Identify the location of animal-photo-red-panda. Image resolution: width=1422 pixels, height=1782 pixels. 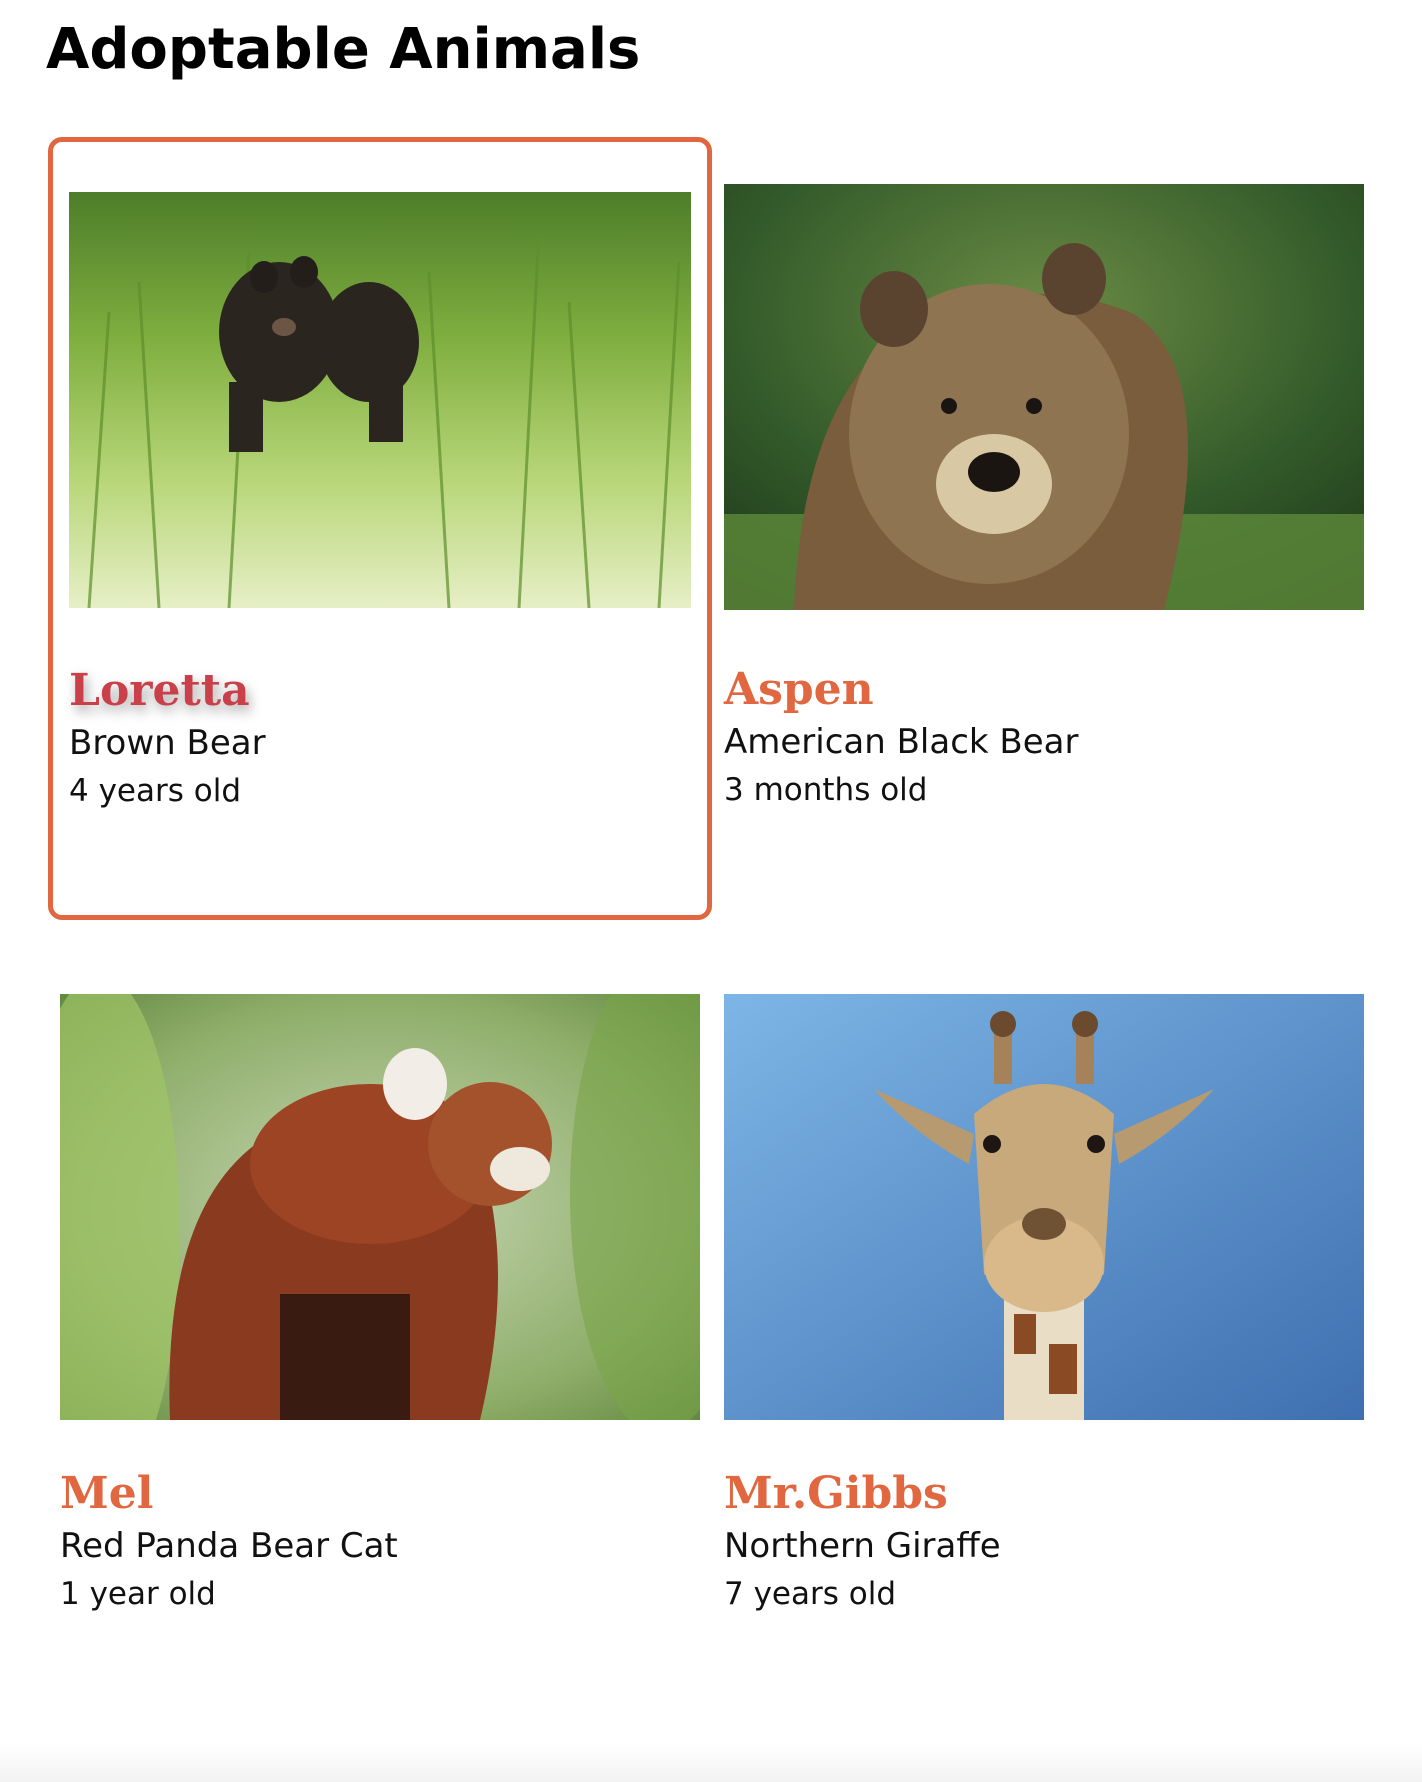
(380, 1207).